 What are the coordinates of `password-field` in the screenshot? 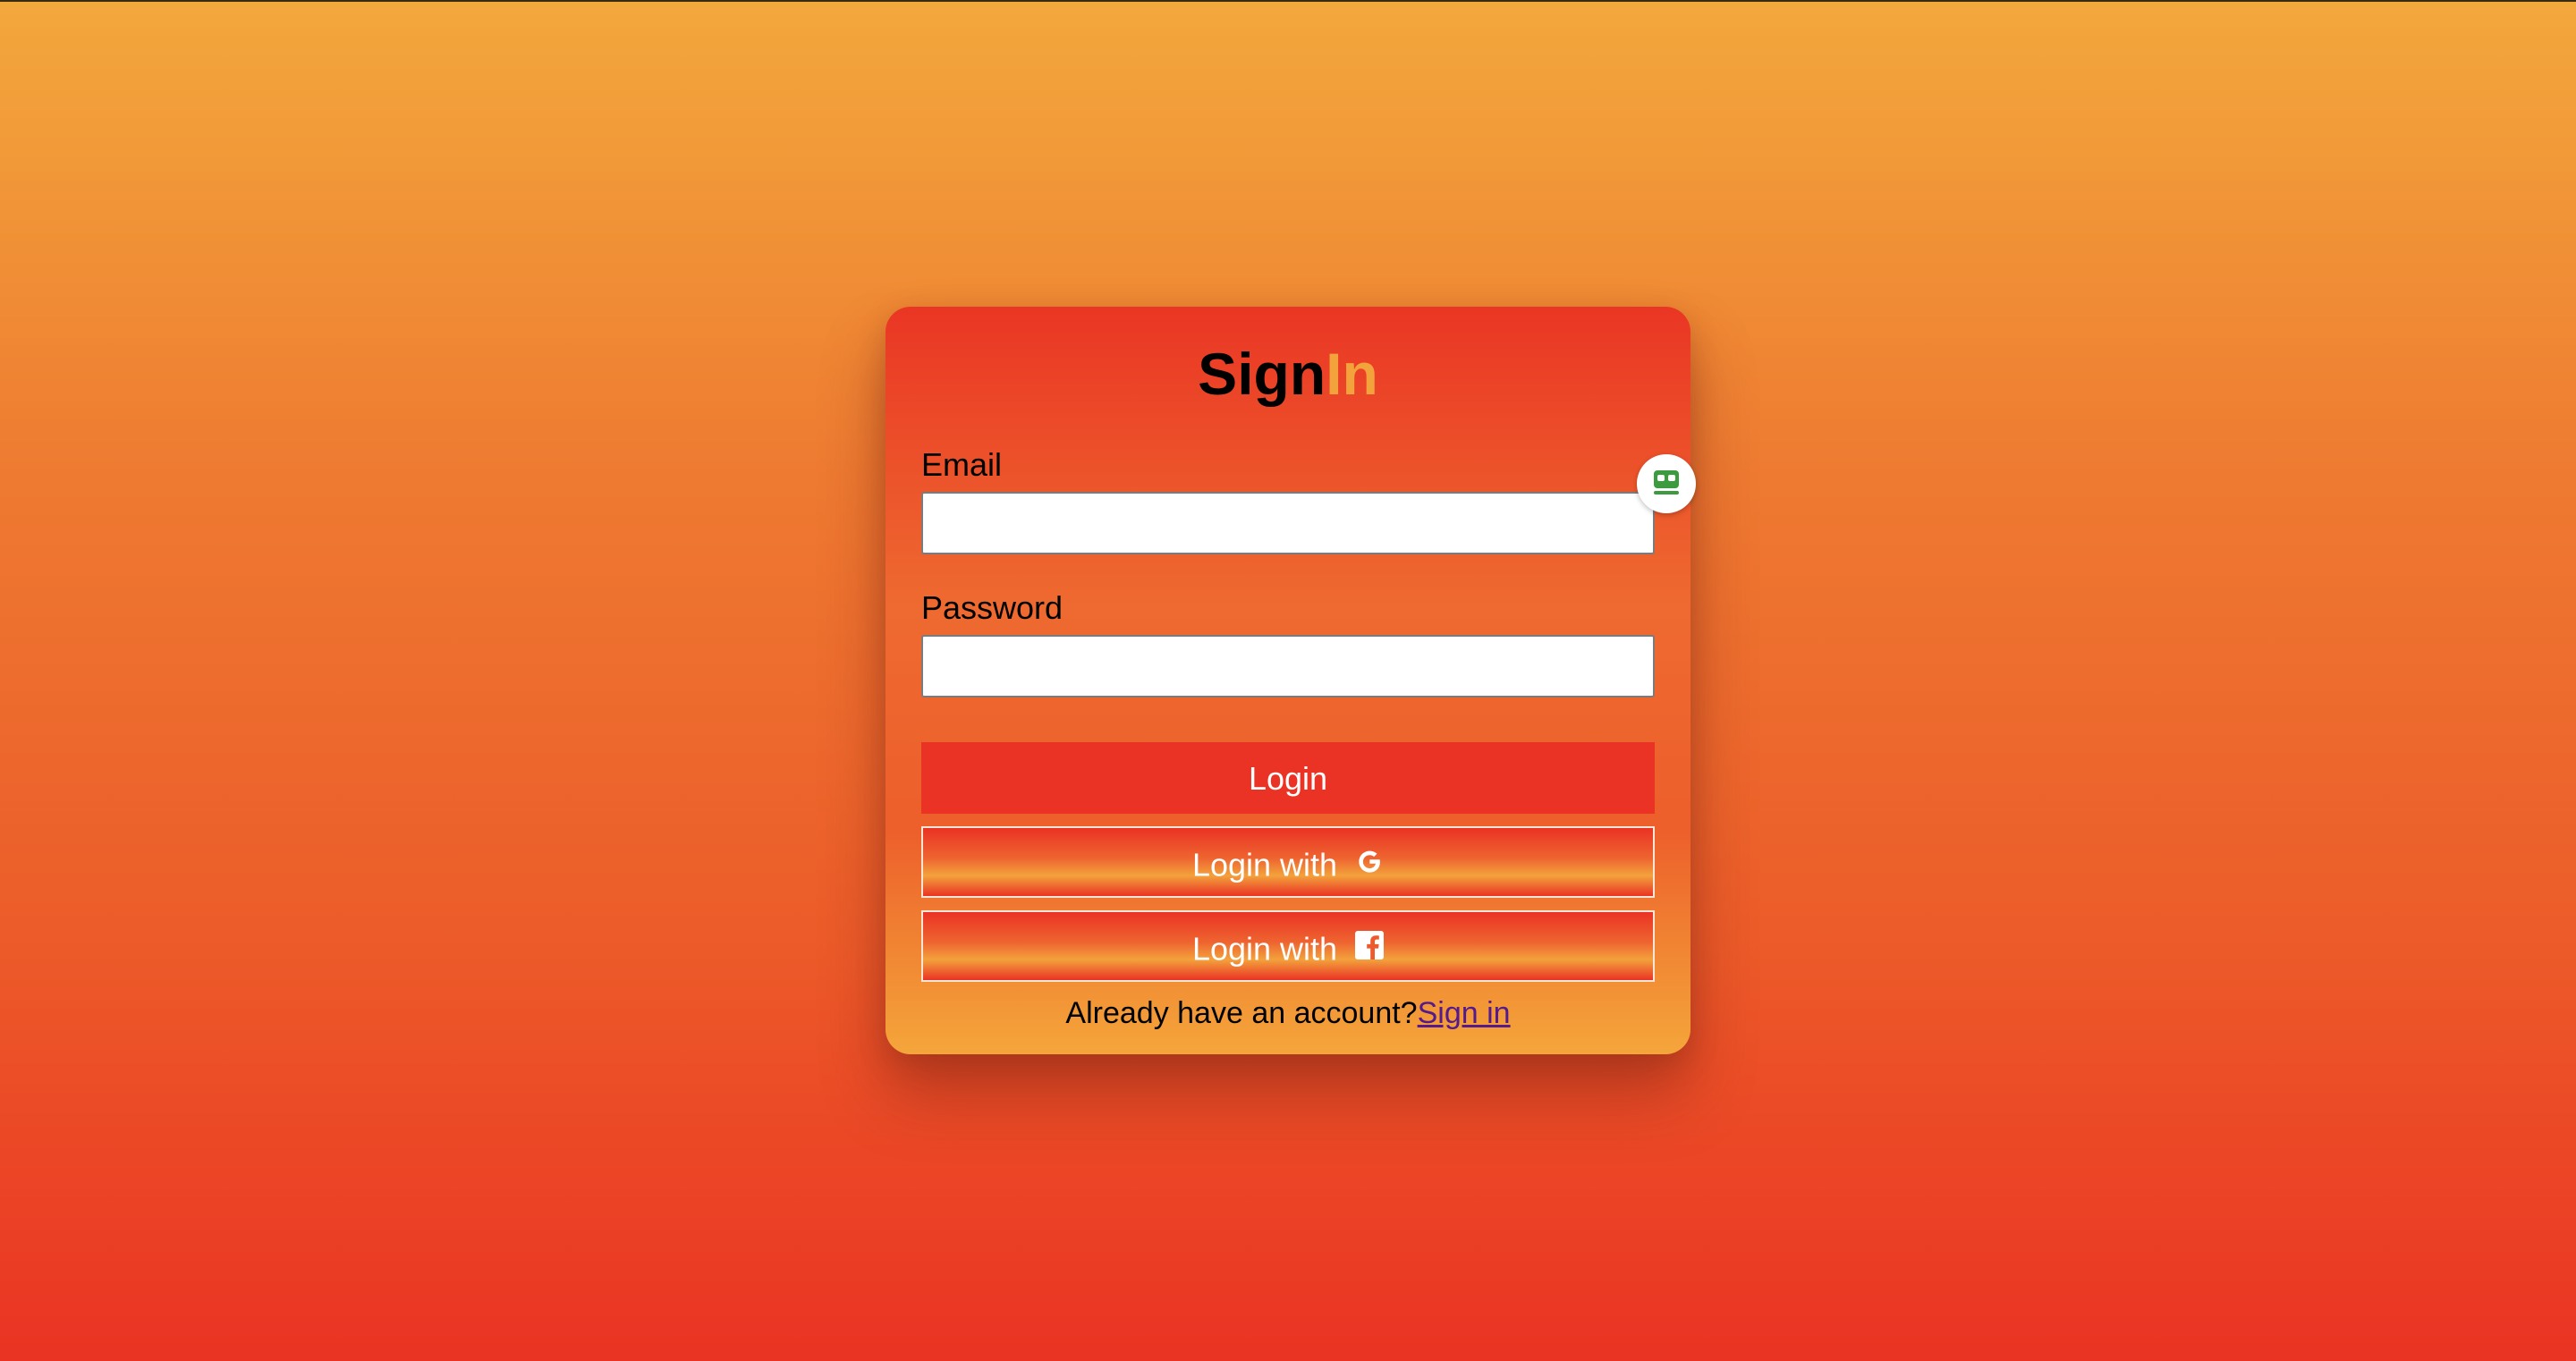 It's located at (1288, 666).